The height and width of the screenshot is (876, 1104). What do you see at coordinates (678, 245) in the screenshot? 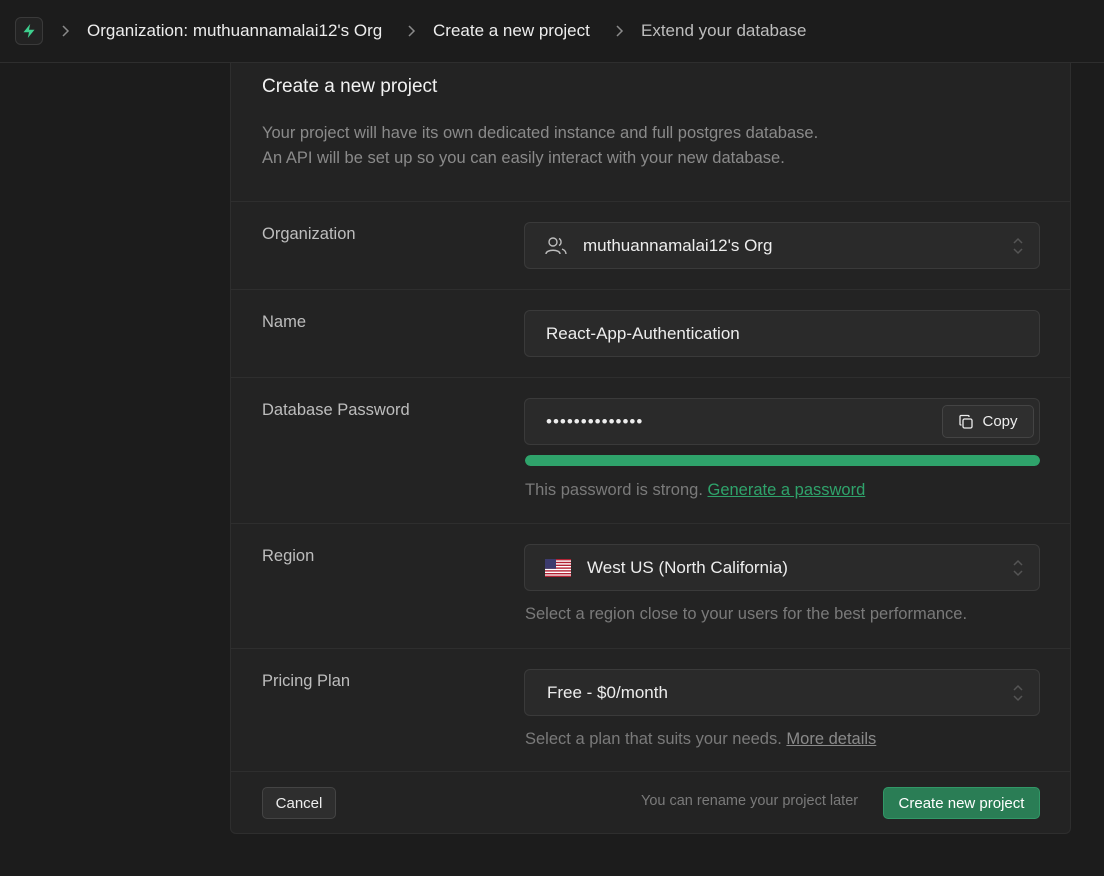
I see `organization-value: muthuannamalai12's Org` at bounding box center [678, 245].